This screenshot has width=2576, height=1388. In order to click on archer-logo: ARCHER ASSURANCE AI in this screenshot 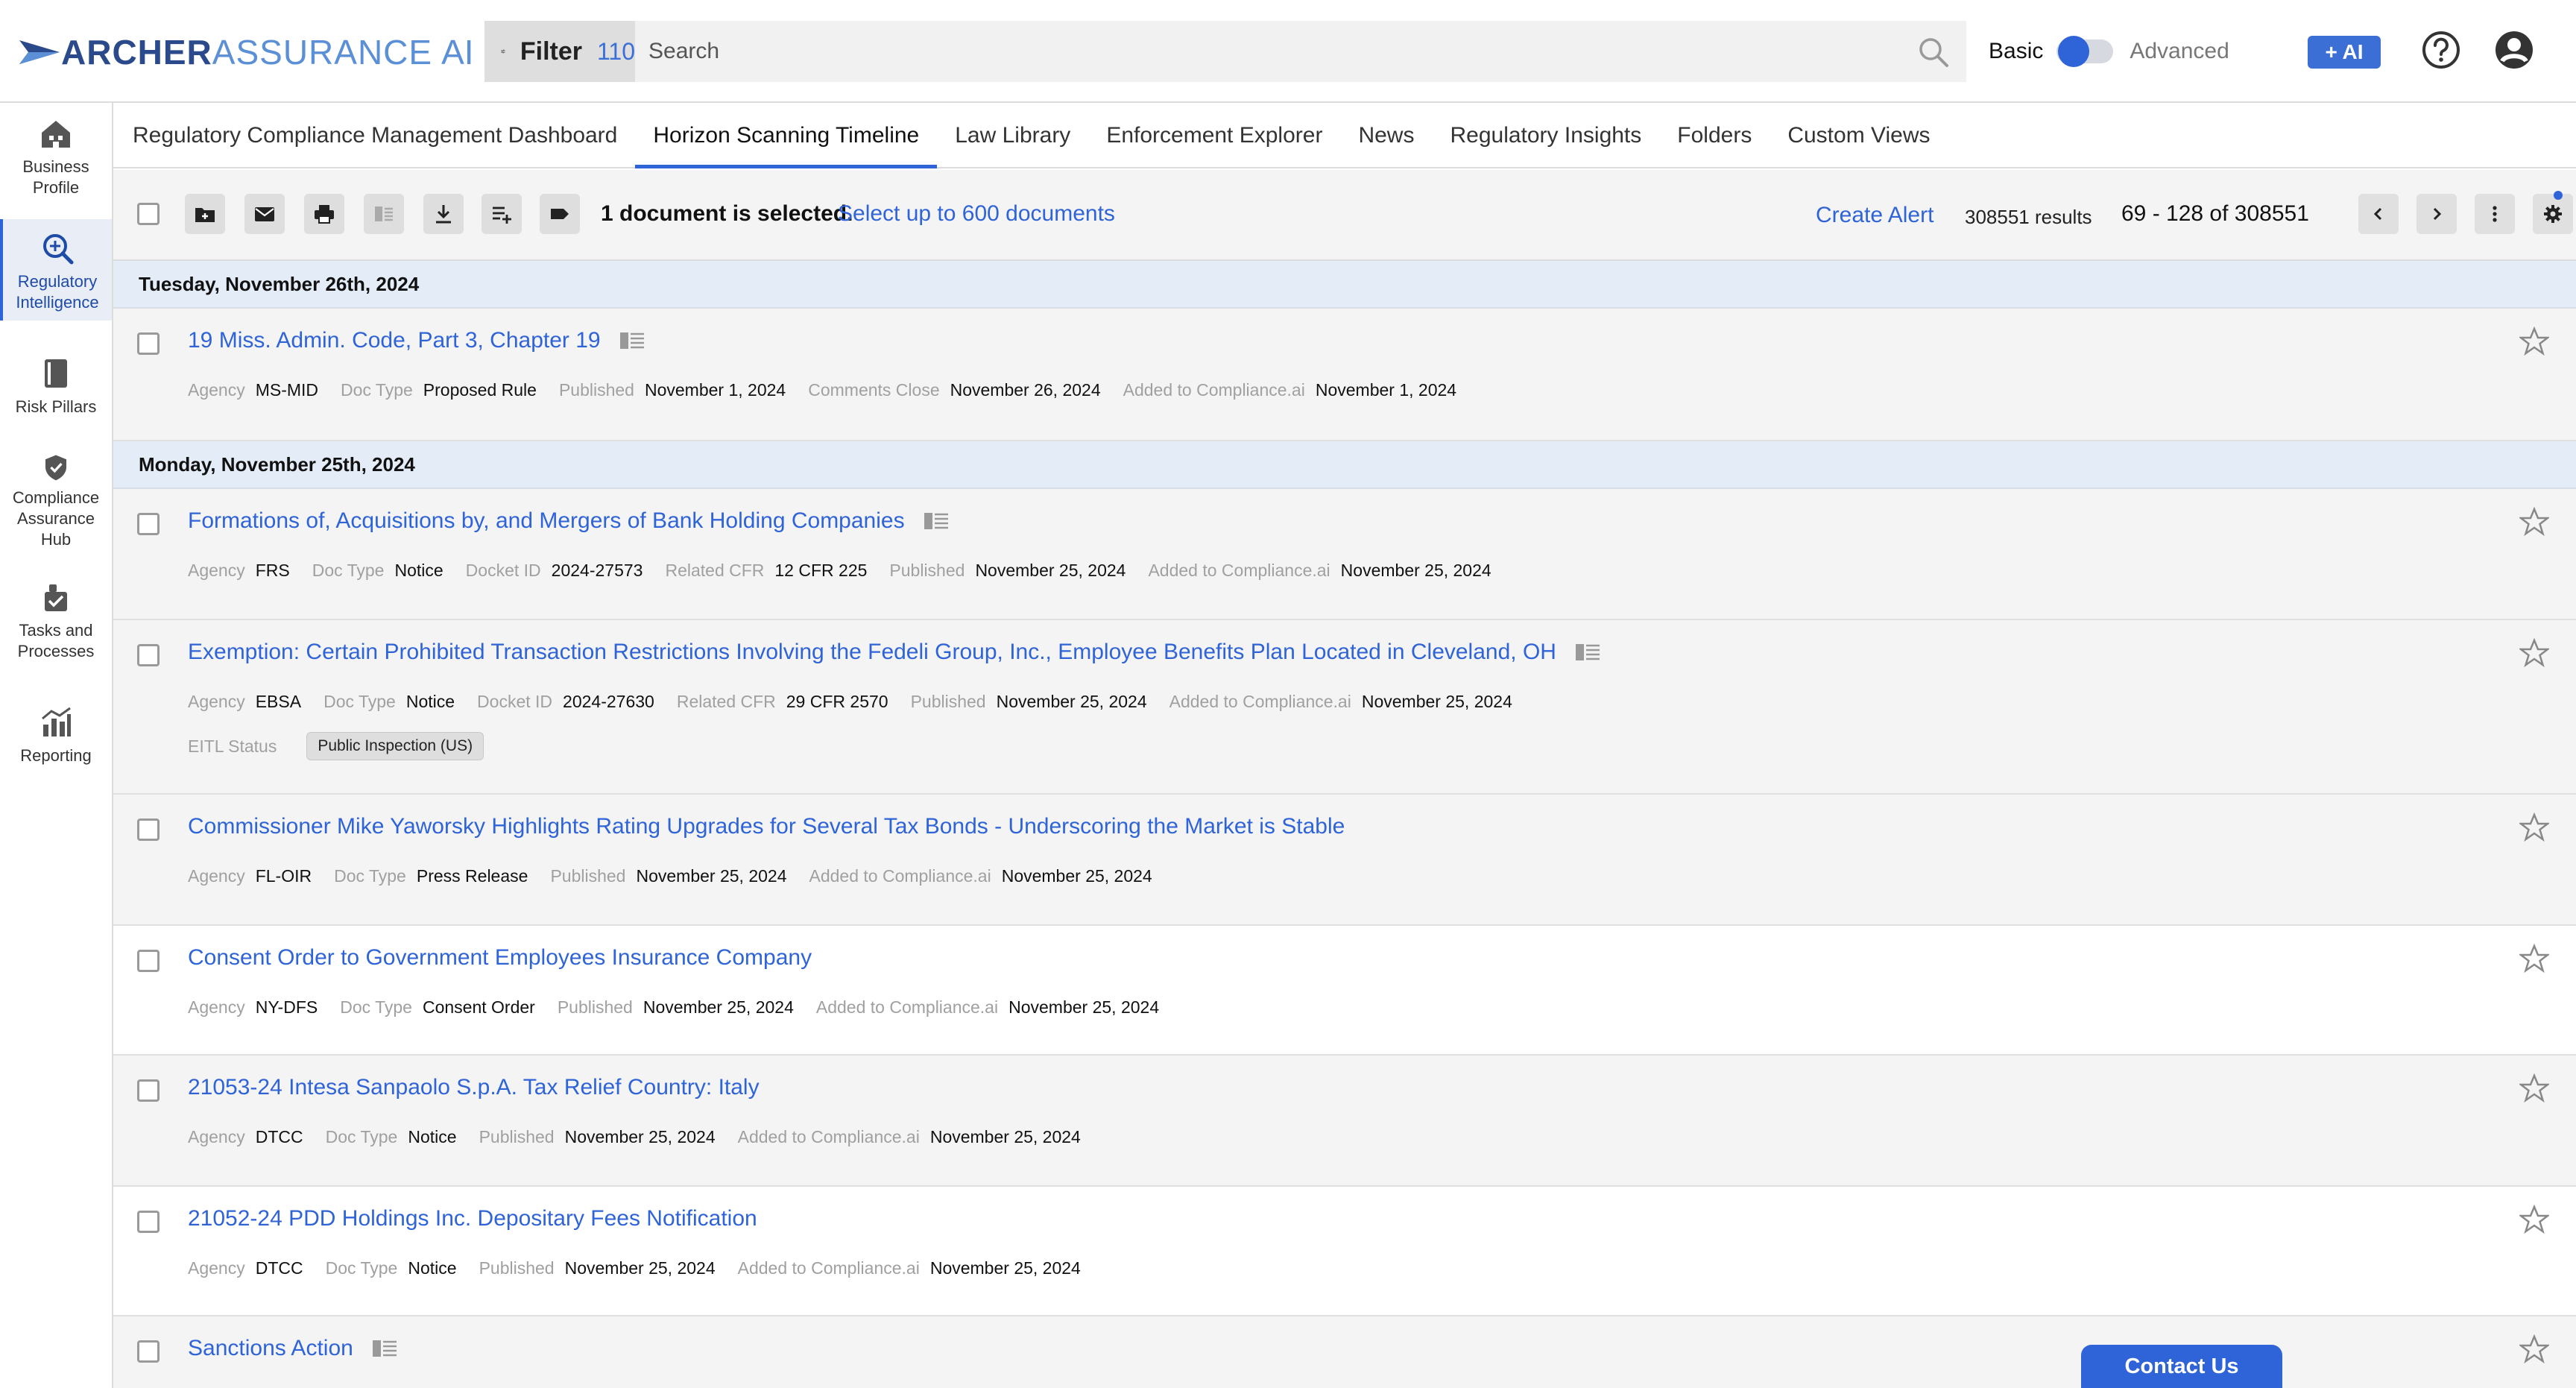, I will do `click(247, 52)`.